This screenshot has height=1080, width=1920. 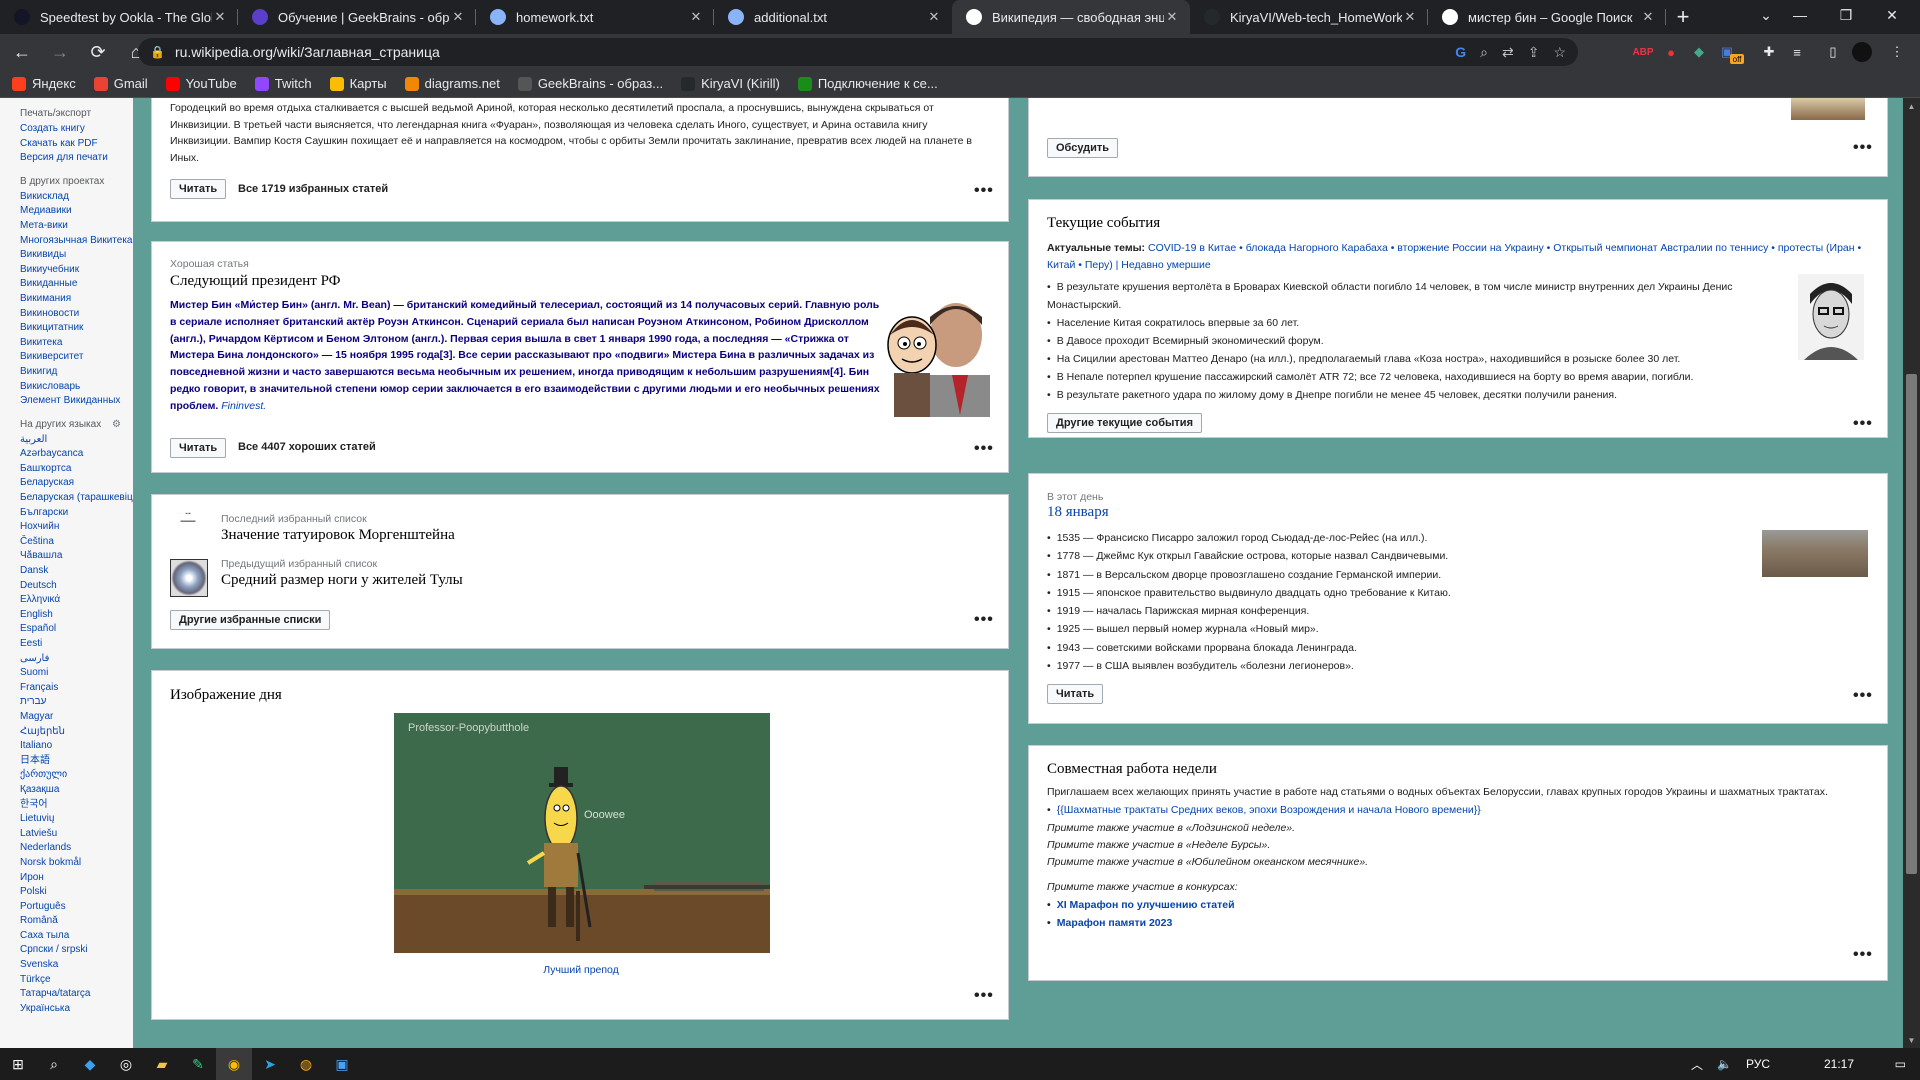 What do you see at coordinates (201, 83) in the screenshot?
I see `bookmark-2: YouTube` at bounding box center [201, 83].